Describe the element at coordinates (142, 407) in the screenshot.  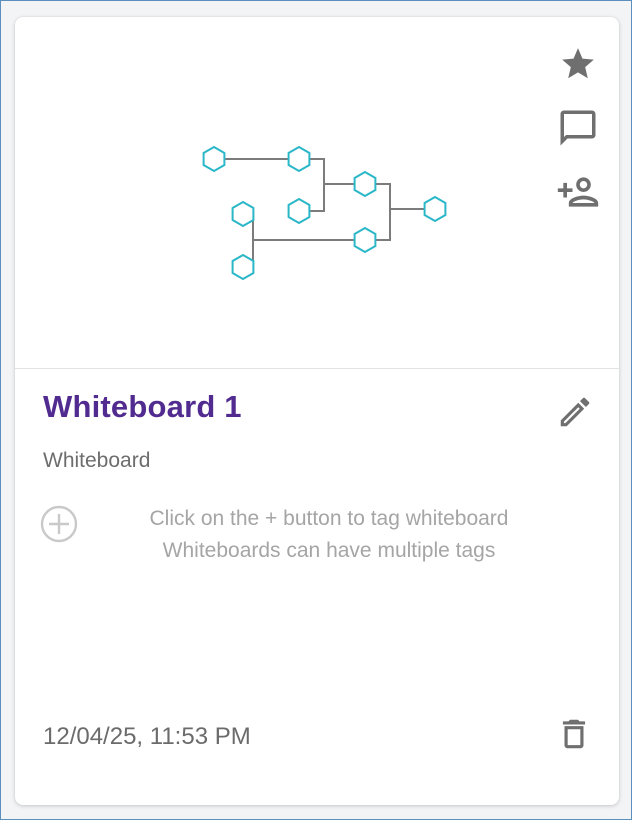
I see `whiteboard-title: Whiteboard 1` at that location.